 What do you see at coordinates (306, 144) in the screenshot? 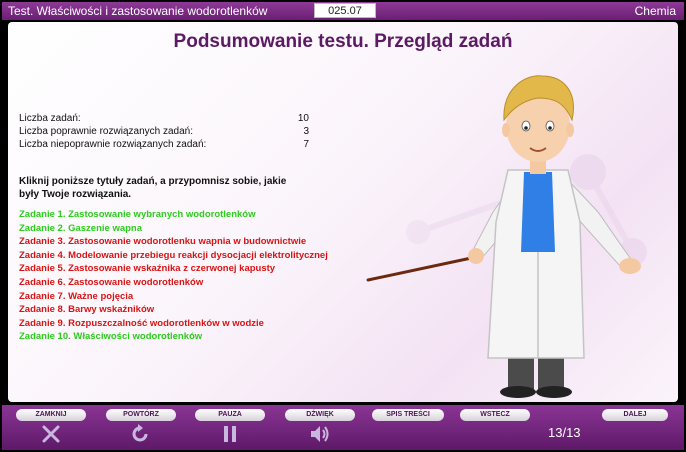
I see `stat-incorrect-value: 7` at bounding box center [306, 144].